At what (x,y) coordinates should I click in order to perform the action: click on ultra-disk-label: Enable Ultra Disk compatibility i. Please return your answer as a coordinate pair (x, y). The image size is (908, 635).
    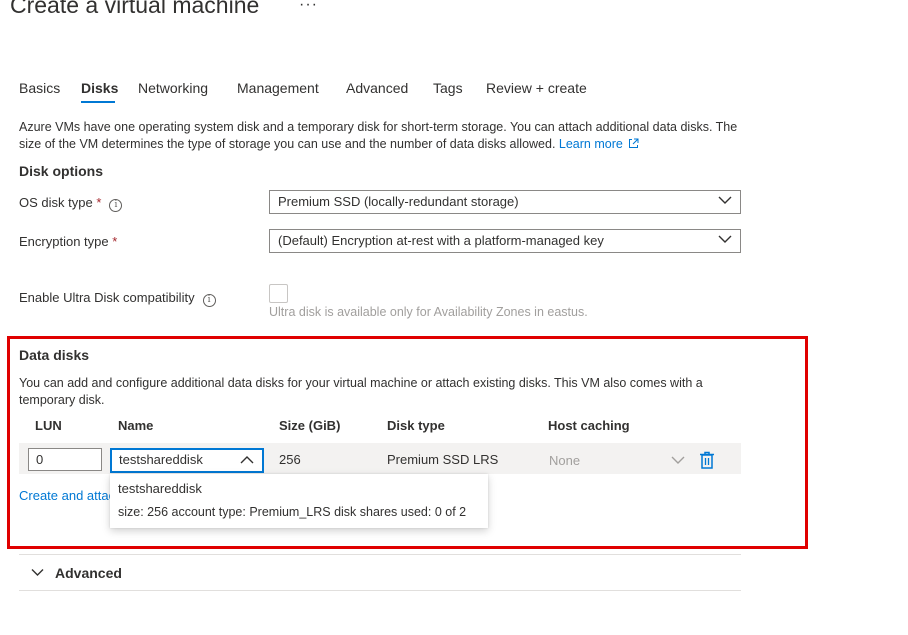
    Looking at the image, I should click on (117, 298).